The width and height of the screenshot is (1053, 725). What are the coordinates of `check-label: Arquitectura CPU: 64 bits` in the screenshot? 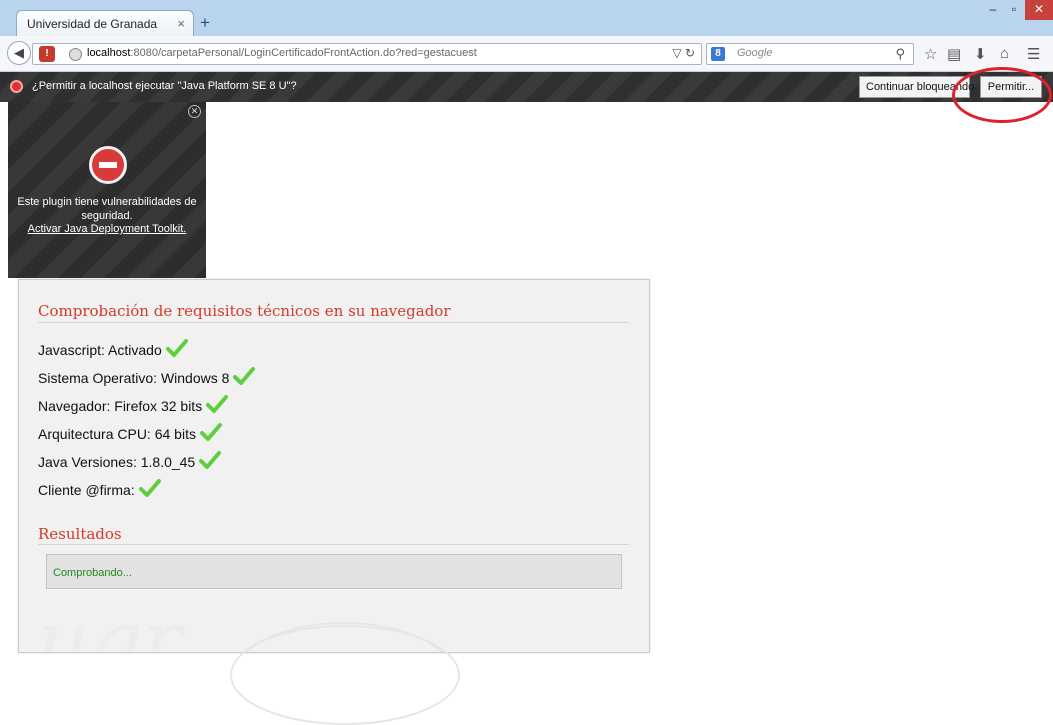 It's located at (117, 434).